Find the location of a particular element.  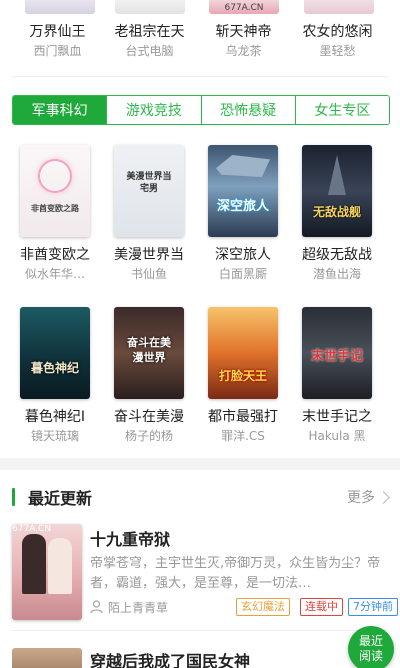

book-item: 万界仙王 西门飘血 is located at coordinates (57, 41).